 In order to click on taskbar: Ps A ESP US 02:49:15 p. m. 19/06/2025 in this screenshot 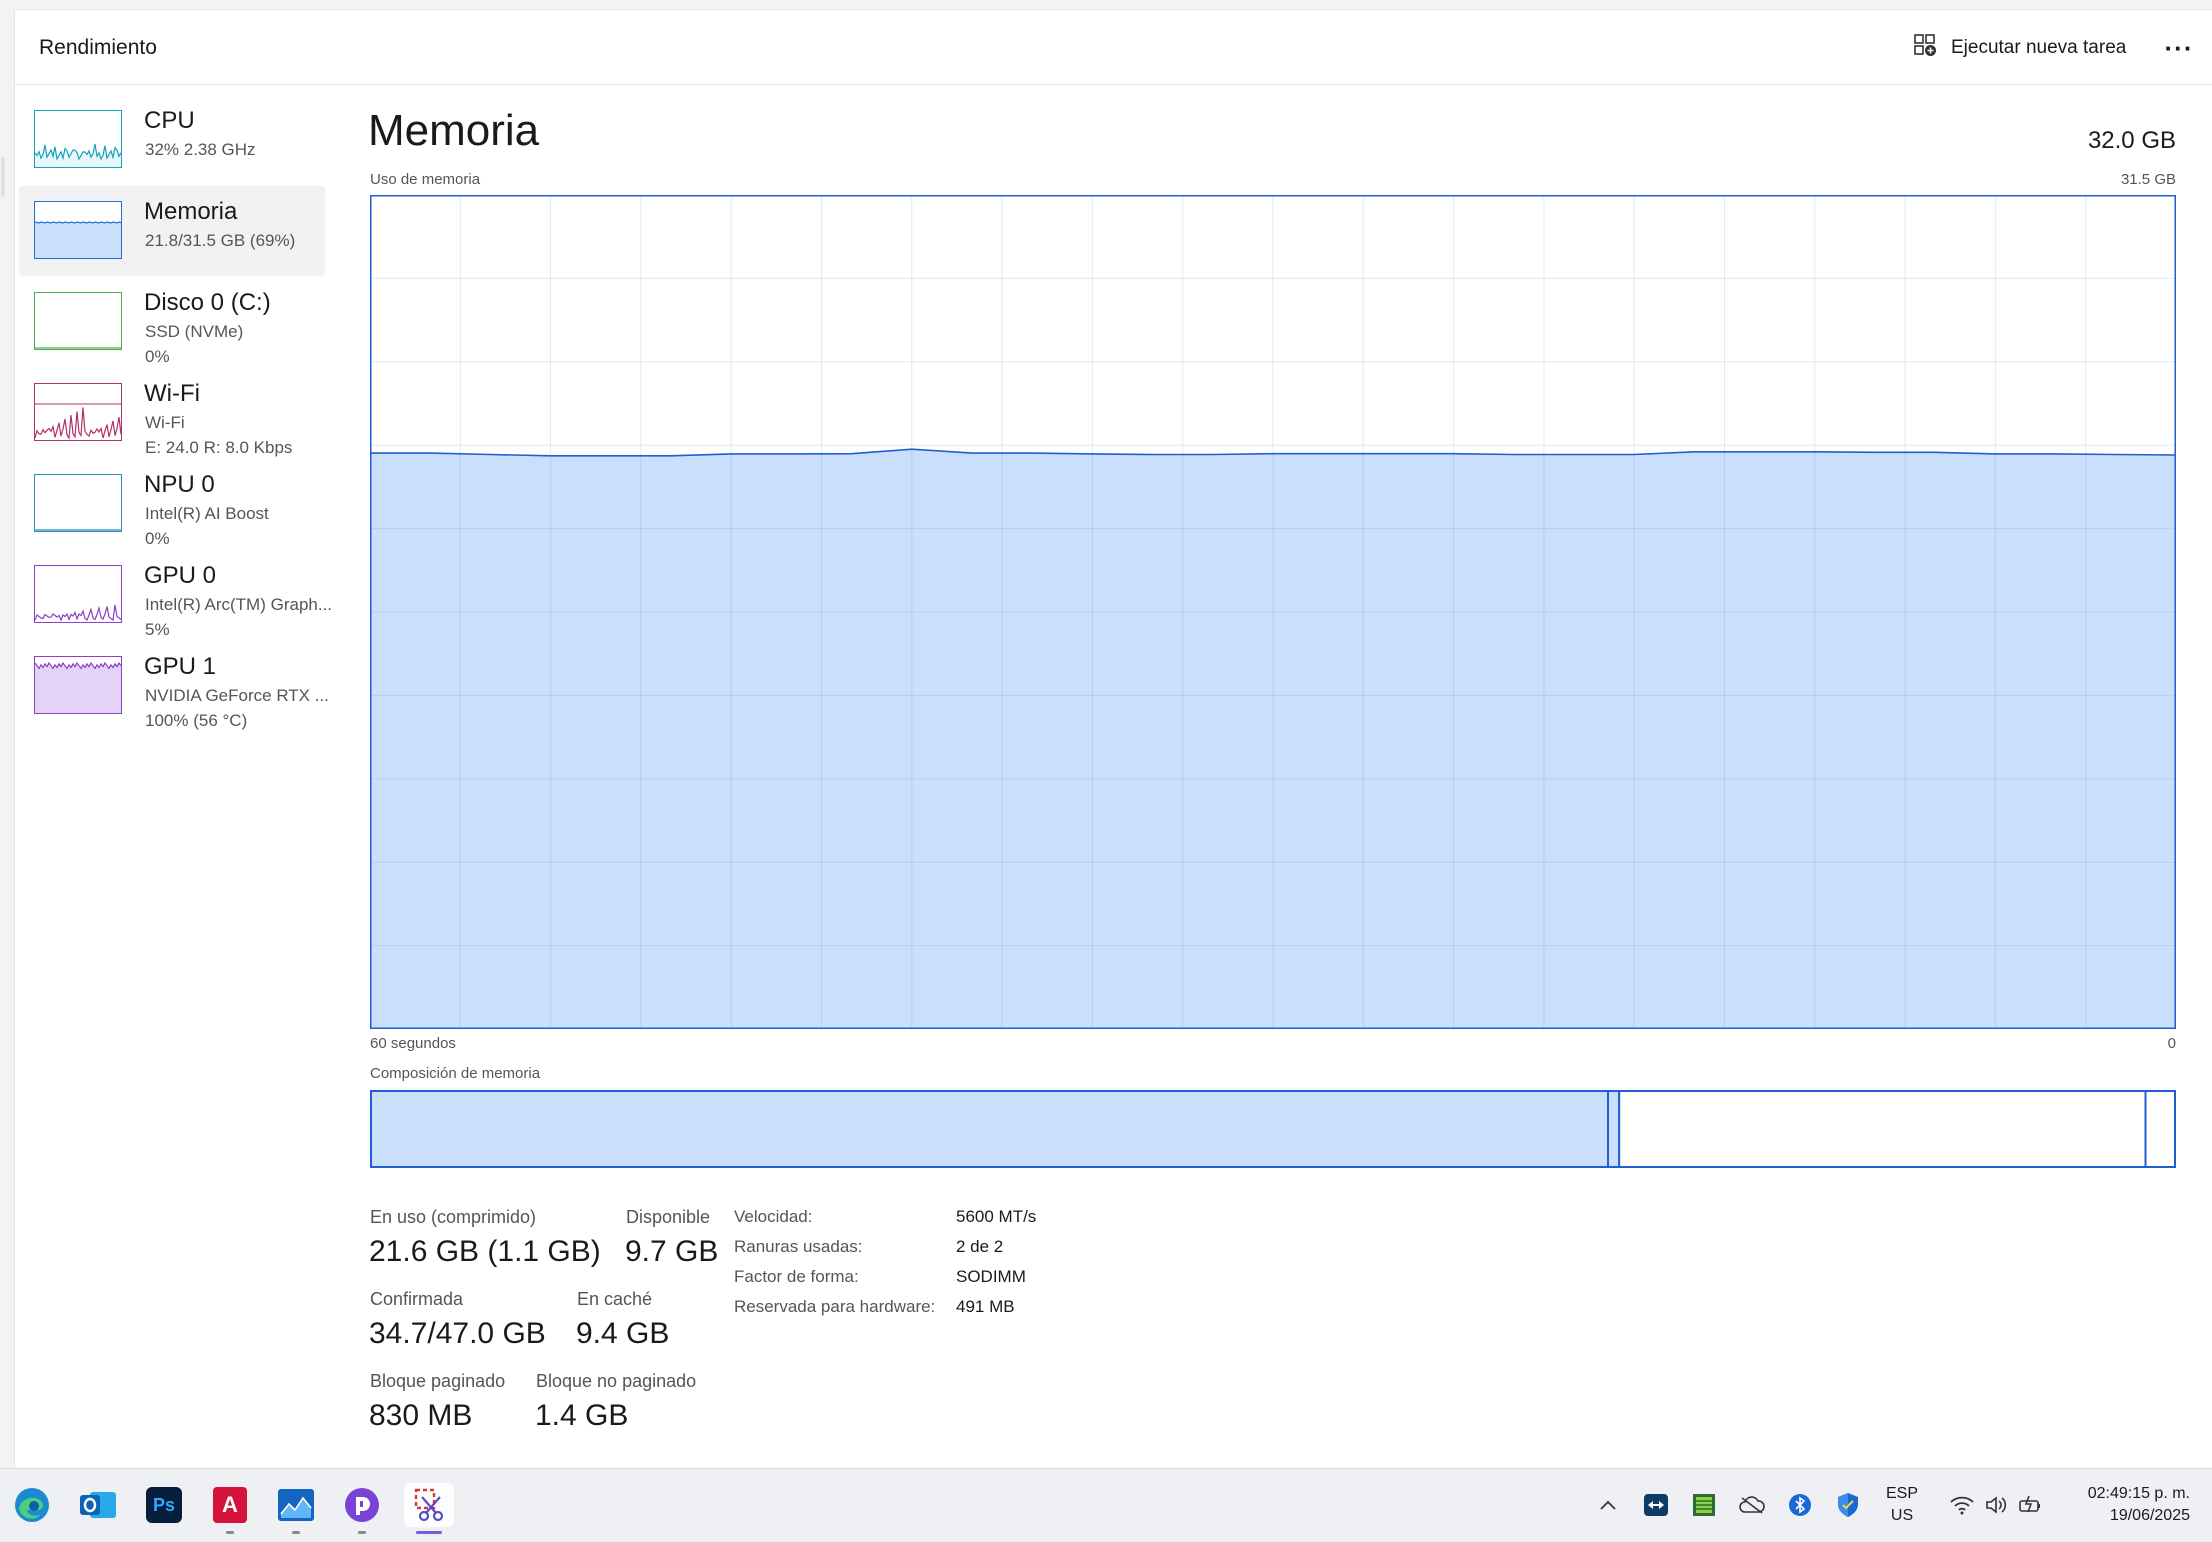, I will do `click(1106, 1505)`.